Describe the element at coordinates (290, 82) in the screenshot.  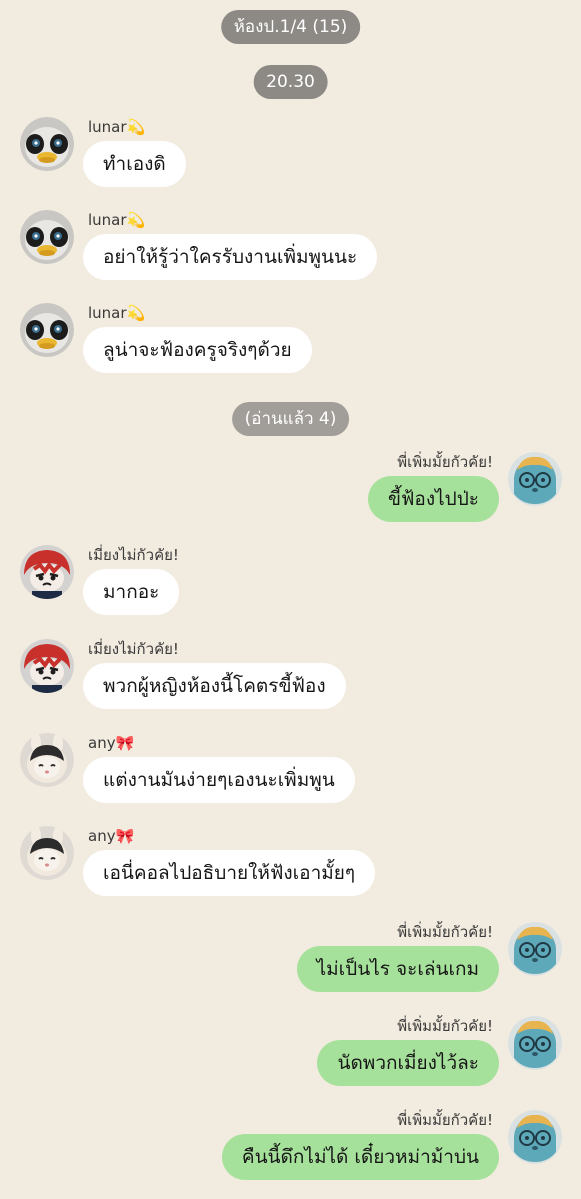
I see `time-pill: 20.30` at that location.